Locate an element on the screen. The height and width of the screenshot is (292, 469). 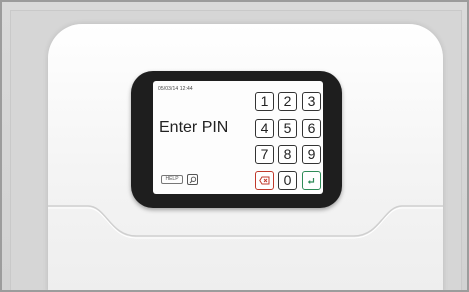
key-2: 2 is located at coordinates (287, 101).